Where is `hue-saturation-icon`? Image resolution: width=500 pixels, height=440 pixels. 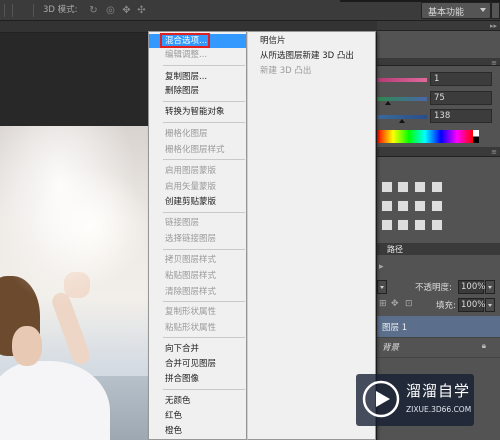
hue-saturation-icon is located at coordinates (403, 206).